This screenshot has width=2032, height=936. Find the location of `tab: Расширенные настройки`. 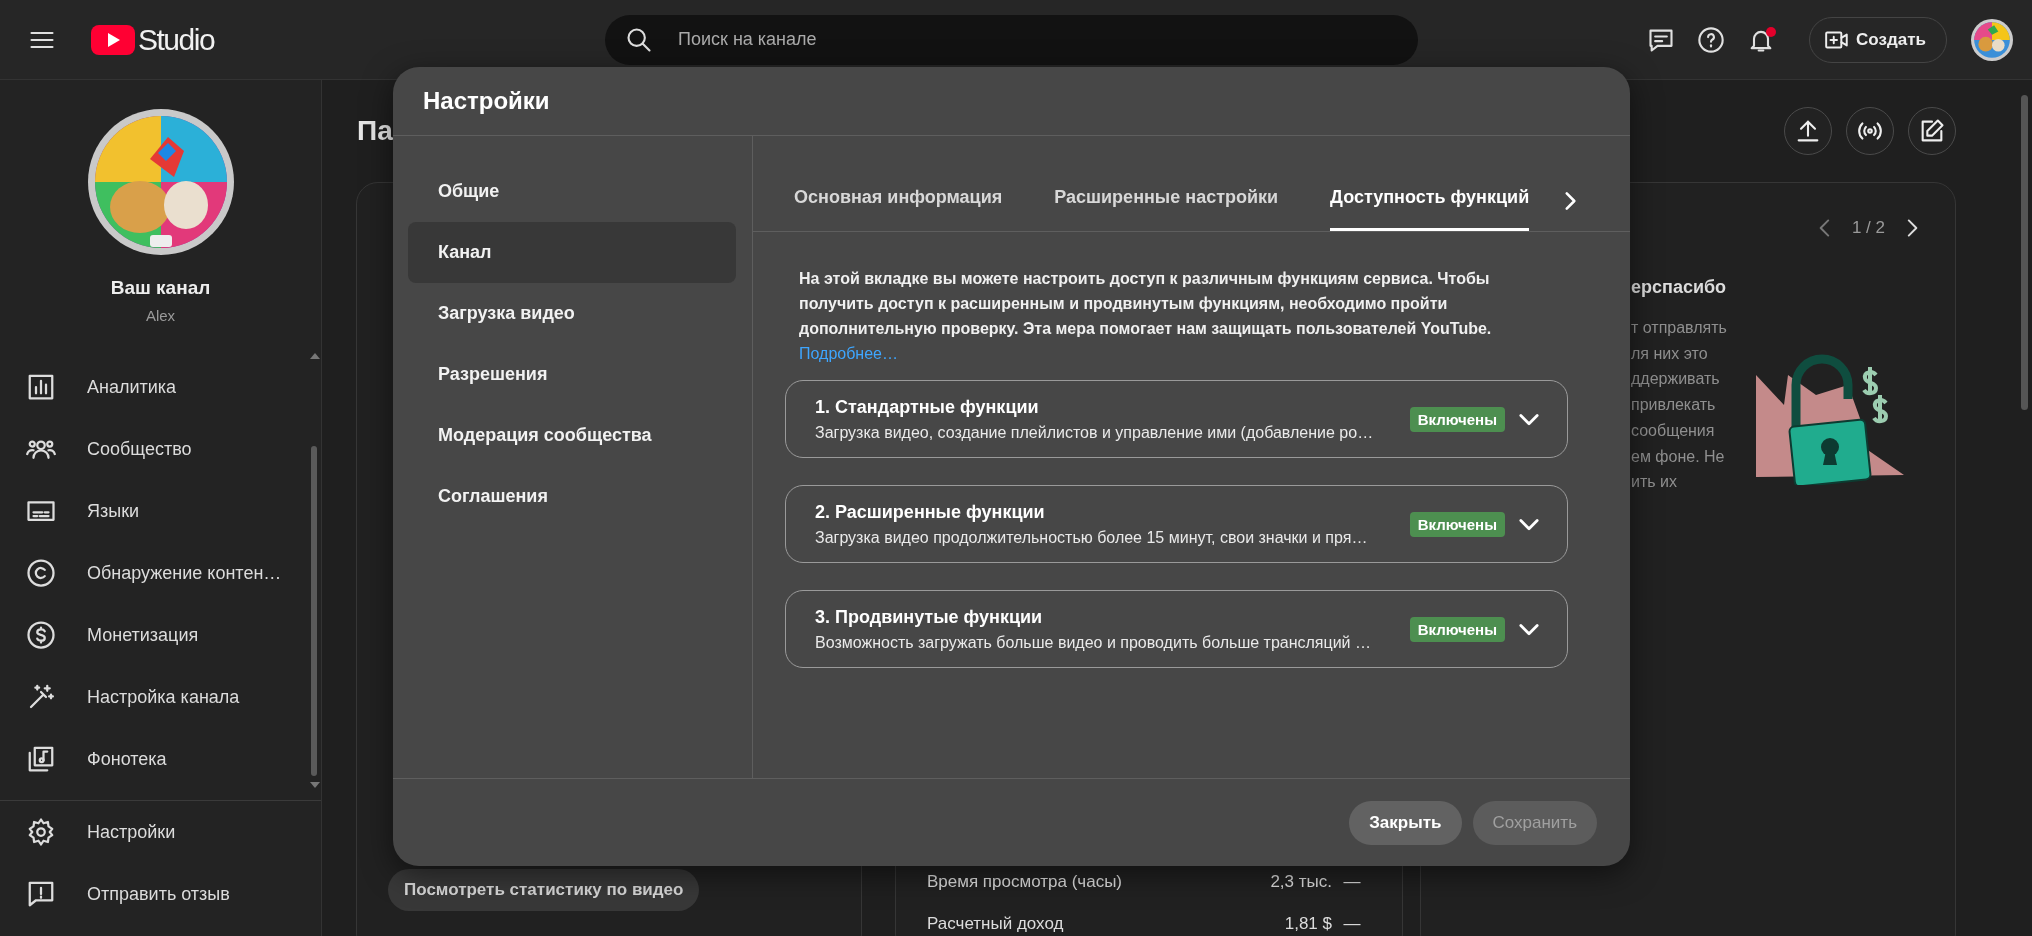

tab: Расширенные настройки is located at coordinates (1166, 183).